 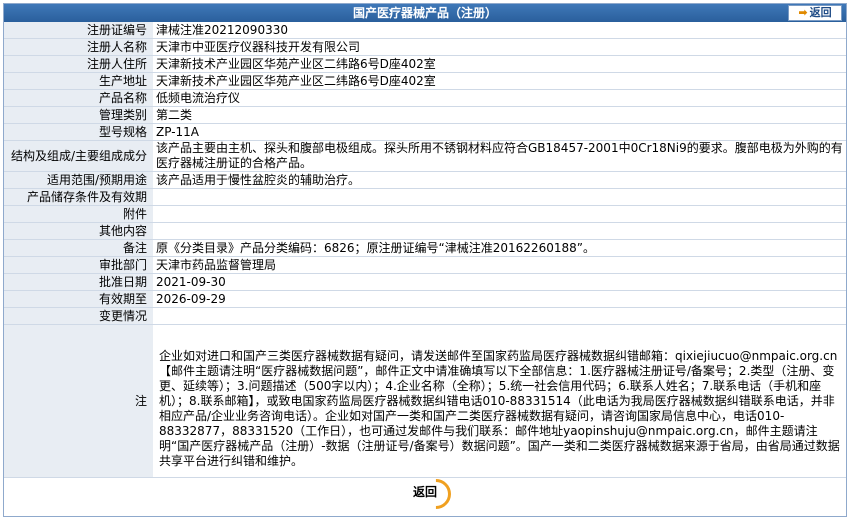 What do you see at coordinates (78, 156) in the screenshot?
I see `row-label: 结构及组成/主要组成成分` at bounding box center [78, 156].